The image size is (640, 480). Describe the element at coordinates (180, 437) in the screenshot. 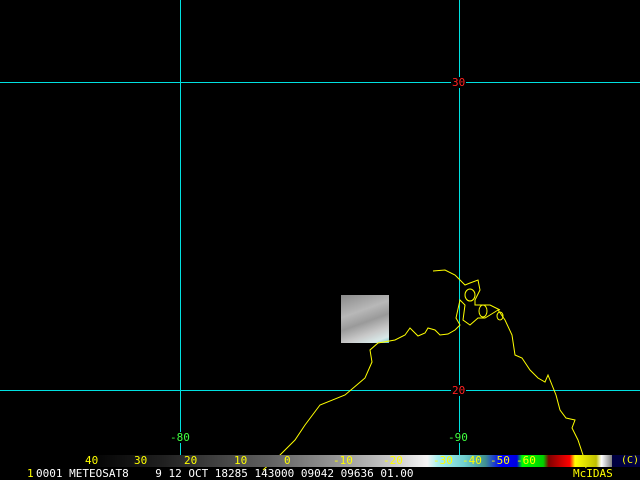

I see `longitude-label-80: -80` at that location.